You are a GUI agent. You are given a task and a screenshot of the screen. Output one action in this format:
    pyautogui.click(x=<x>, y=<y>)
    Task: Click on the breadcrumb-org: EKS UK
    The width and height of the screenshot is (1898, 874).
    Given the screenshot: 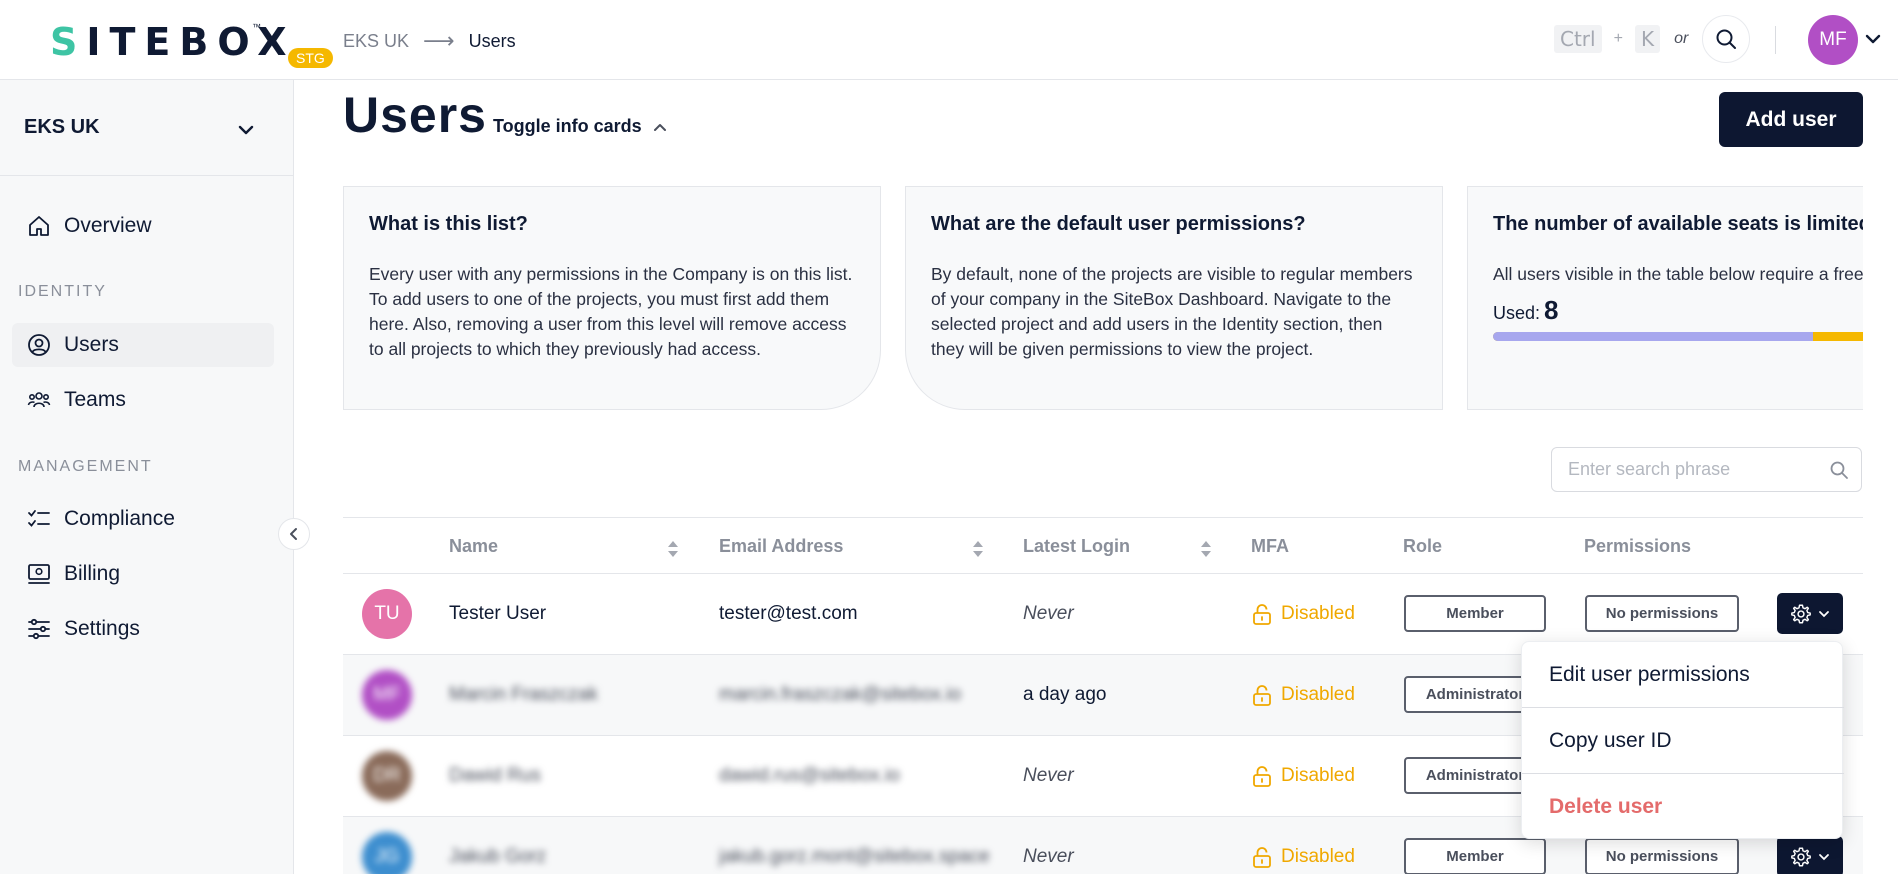 What is the action you would take?
    pyautogui.click(x=376, y=41)
    